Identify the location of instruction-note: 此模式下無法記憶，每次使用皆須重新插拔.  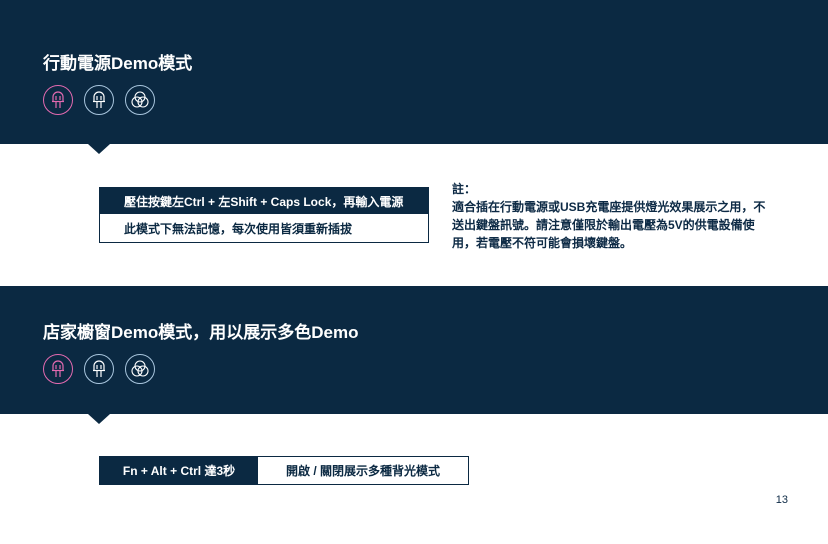
(238, 228).